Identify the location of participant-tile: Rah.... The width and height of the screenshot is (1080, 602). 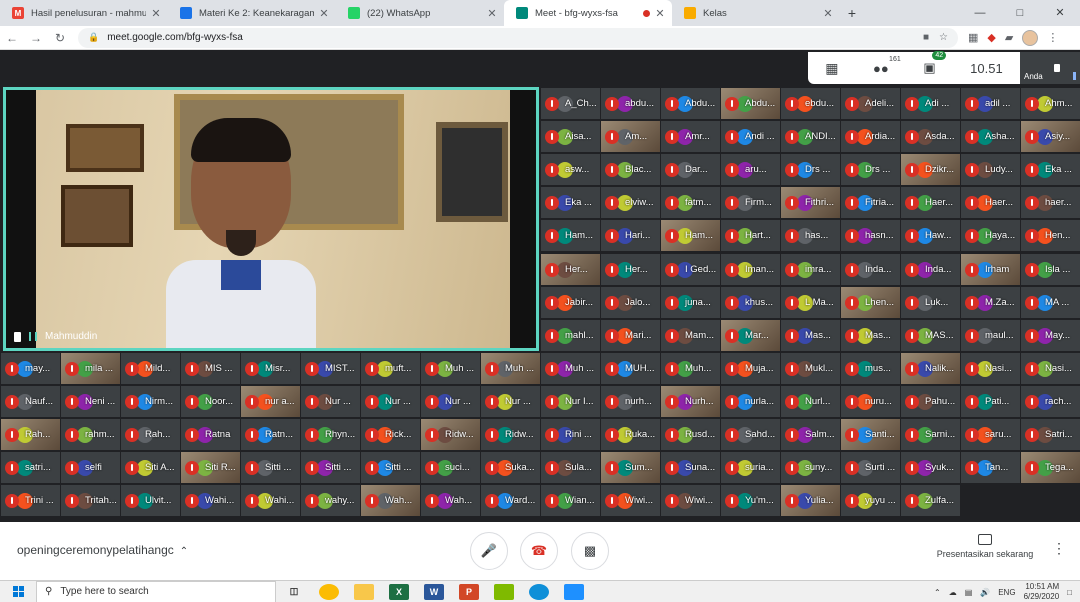
(150, 435).